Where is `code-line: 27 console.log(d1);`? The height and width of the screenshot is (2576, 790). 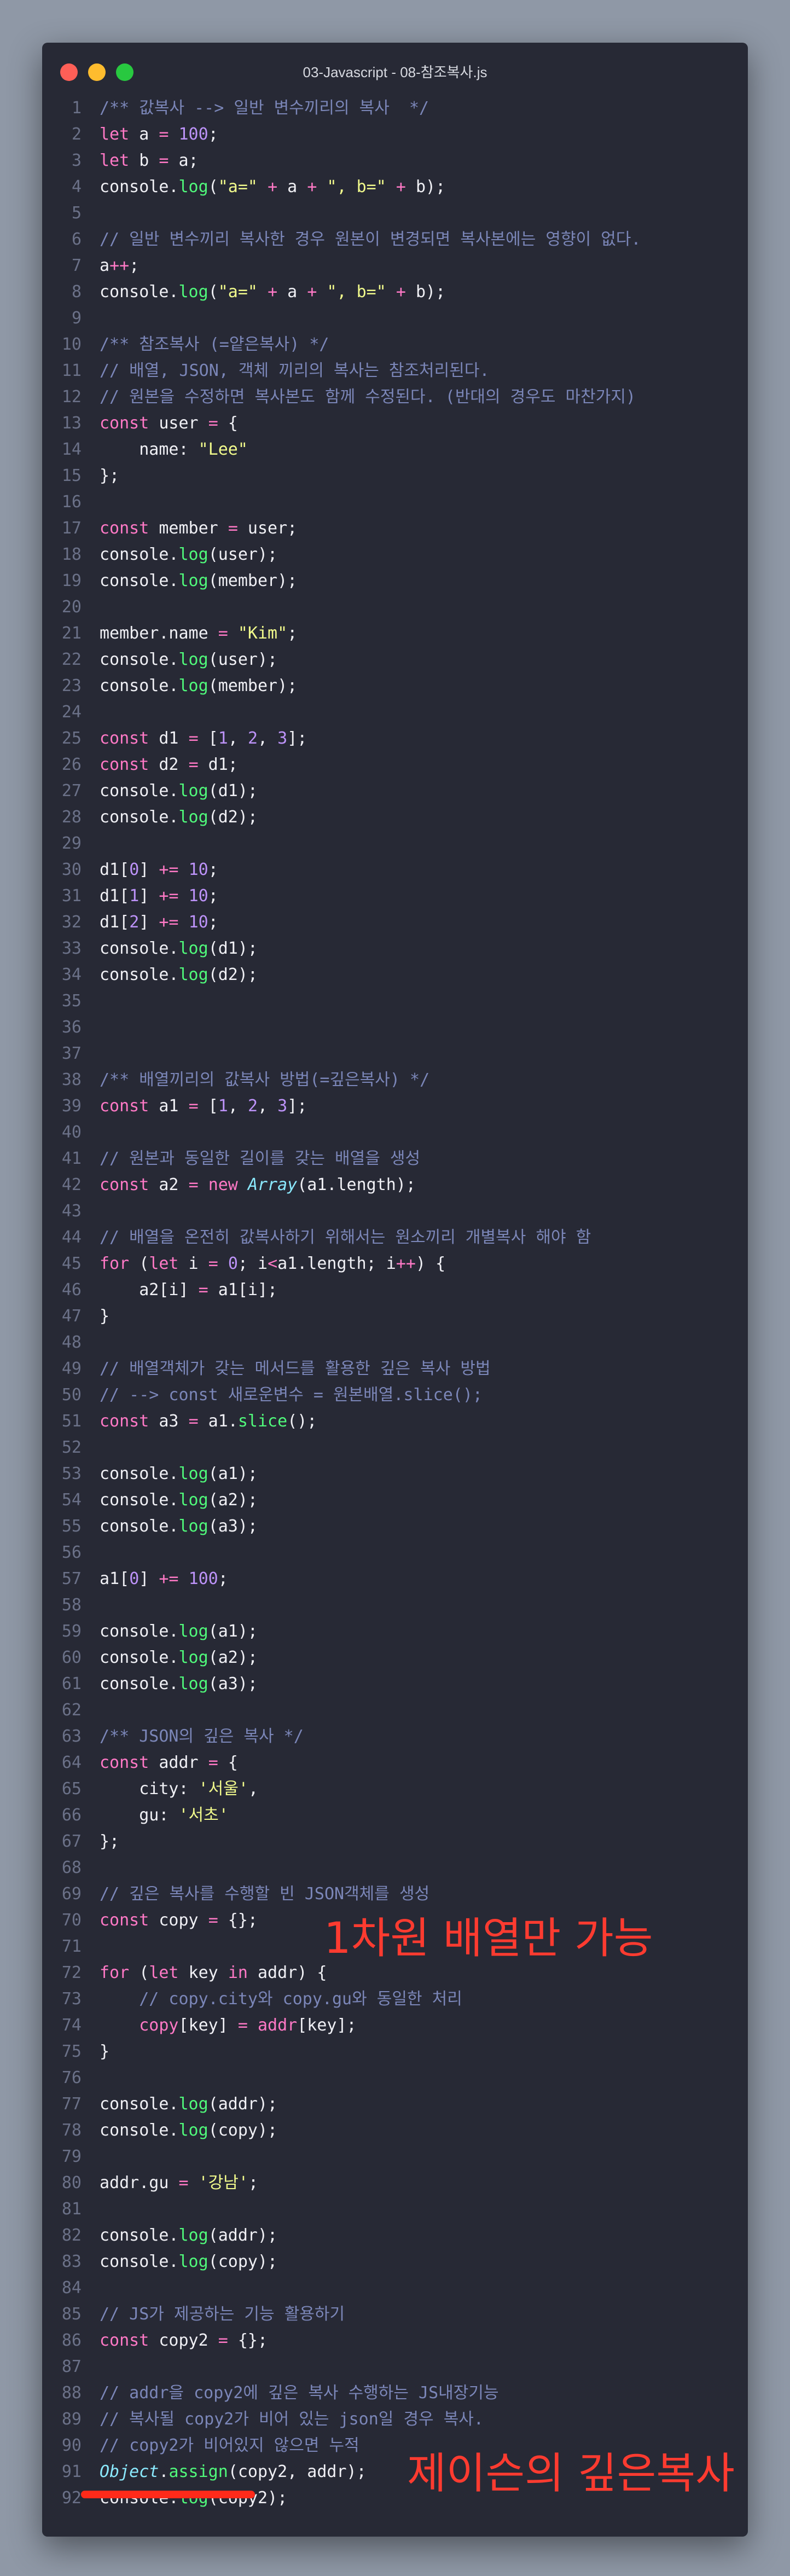 code-line: 27 console.log(d1); is located at coordinates (395, 791).